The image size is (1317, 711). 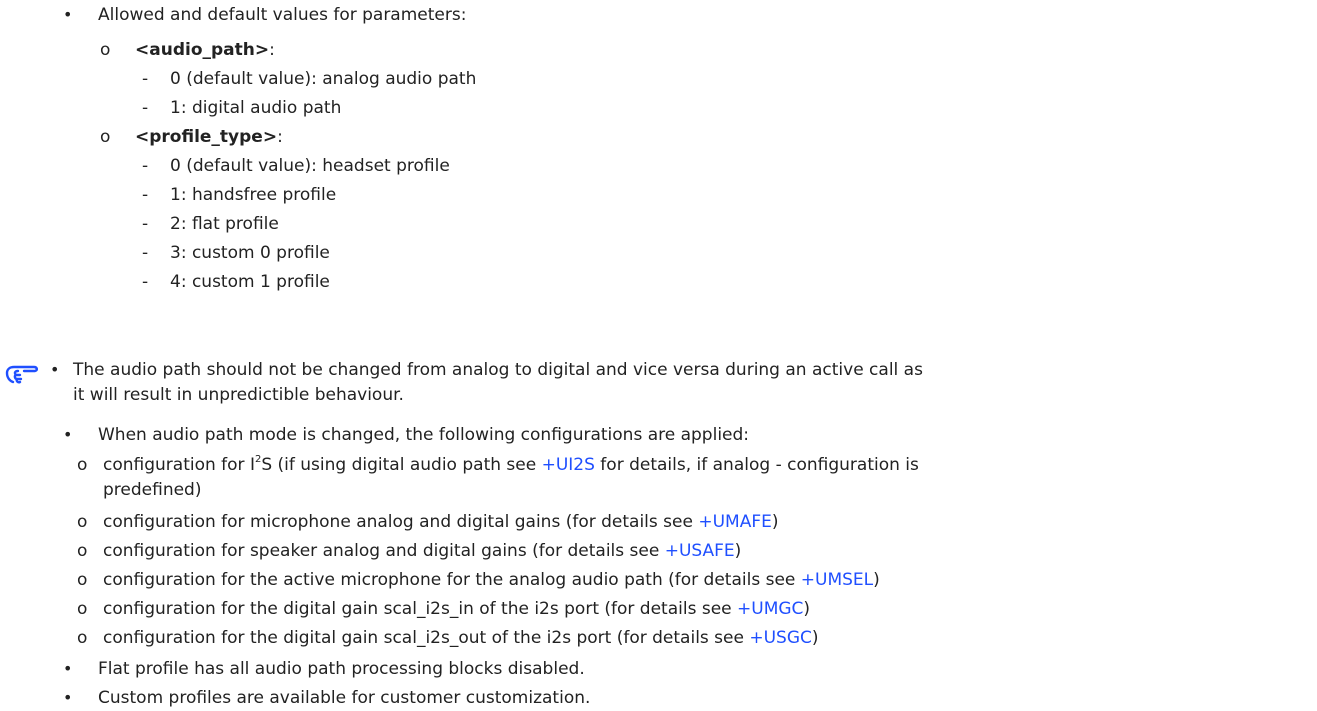 I want to click on audio-path-value: 0 (default value): analog audio path, so click(x=323, y=79).